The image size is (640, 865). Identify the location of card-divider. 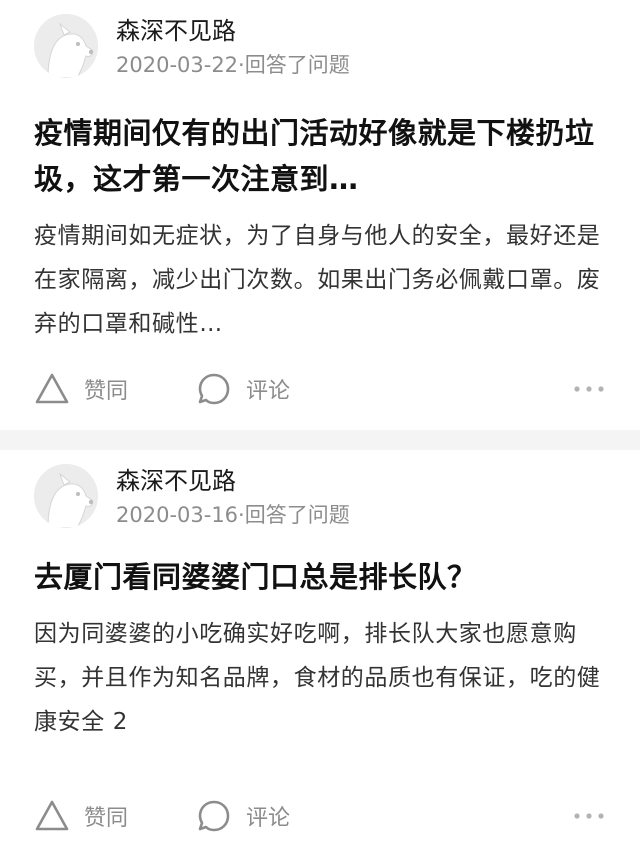
(320, 440).